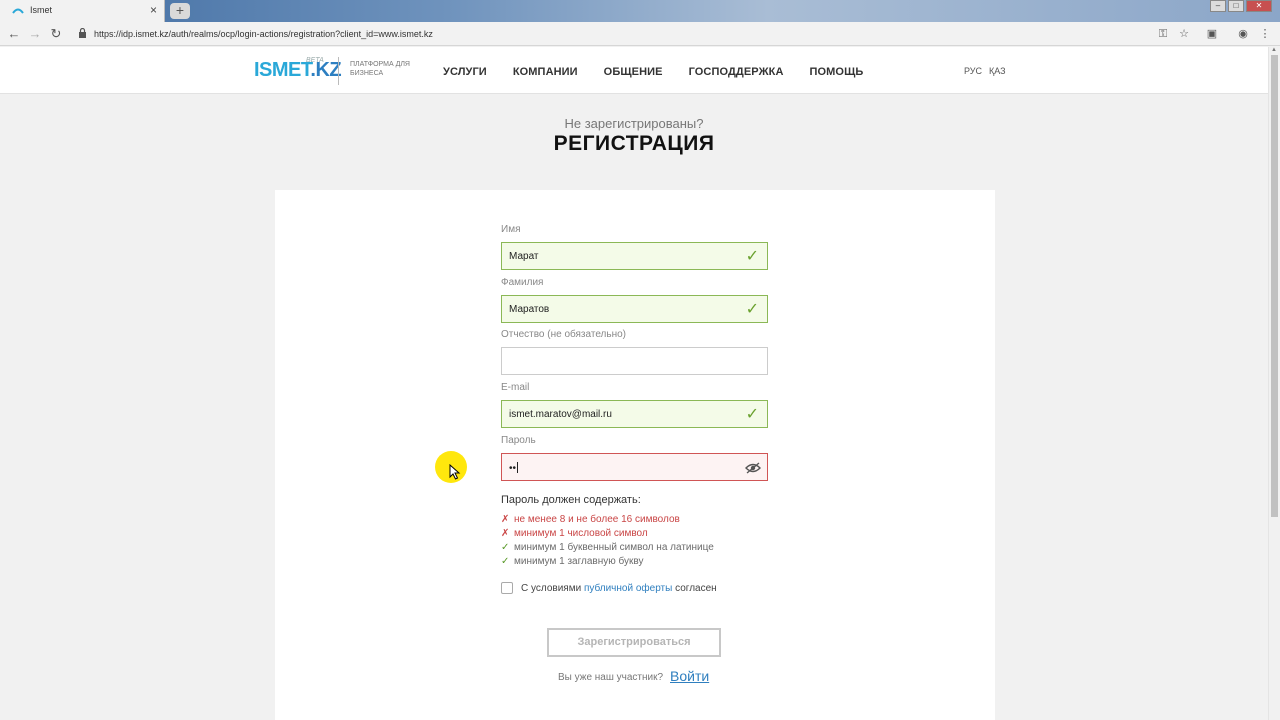 The width and height of the screenshot is (1280, 720). What do you see at coordinates (997, 71) in the screenshot?
I see `lang-kz: ҚАЗ` at bounding box center [997, 71].